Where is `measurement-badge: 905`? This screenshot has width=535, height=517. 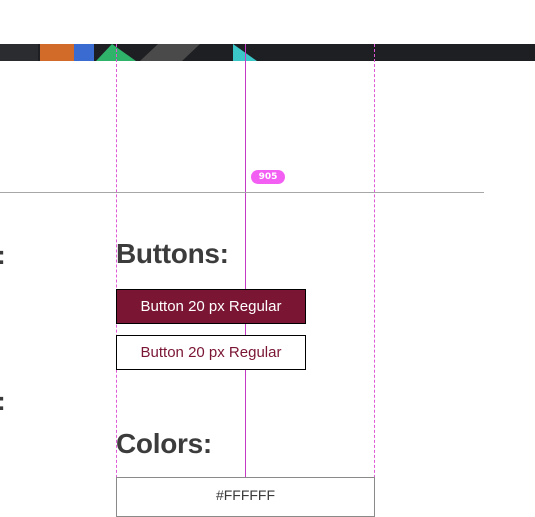 measurement-badge: 905 is located at coordinates (268, 177).